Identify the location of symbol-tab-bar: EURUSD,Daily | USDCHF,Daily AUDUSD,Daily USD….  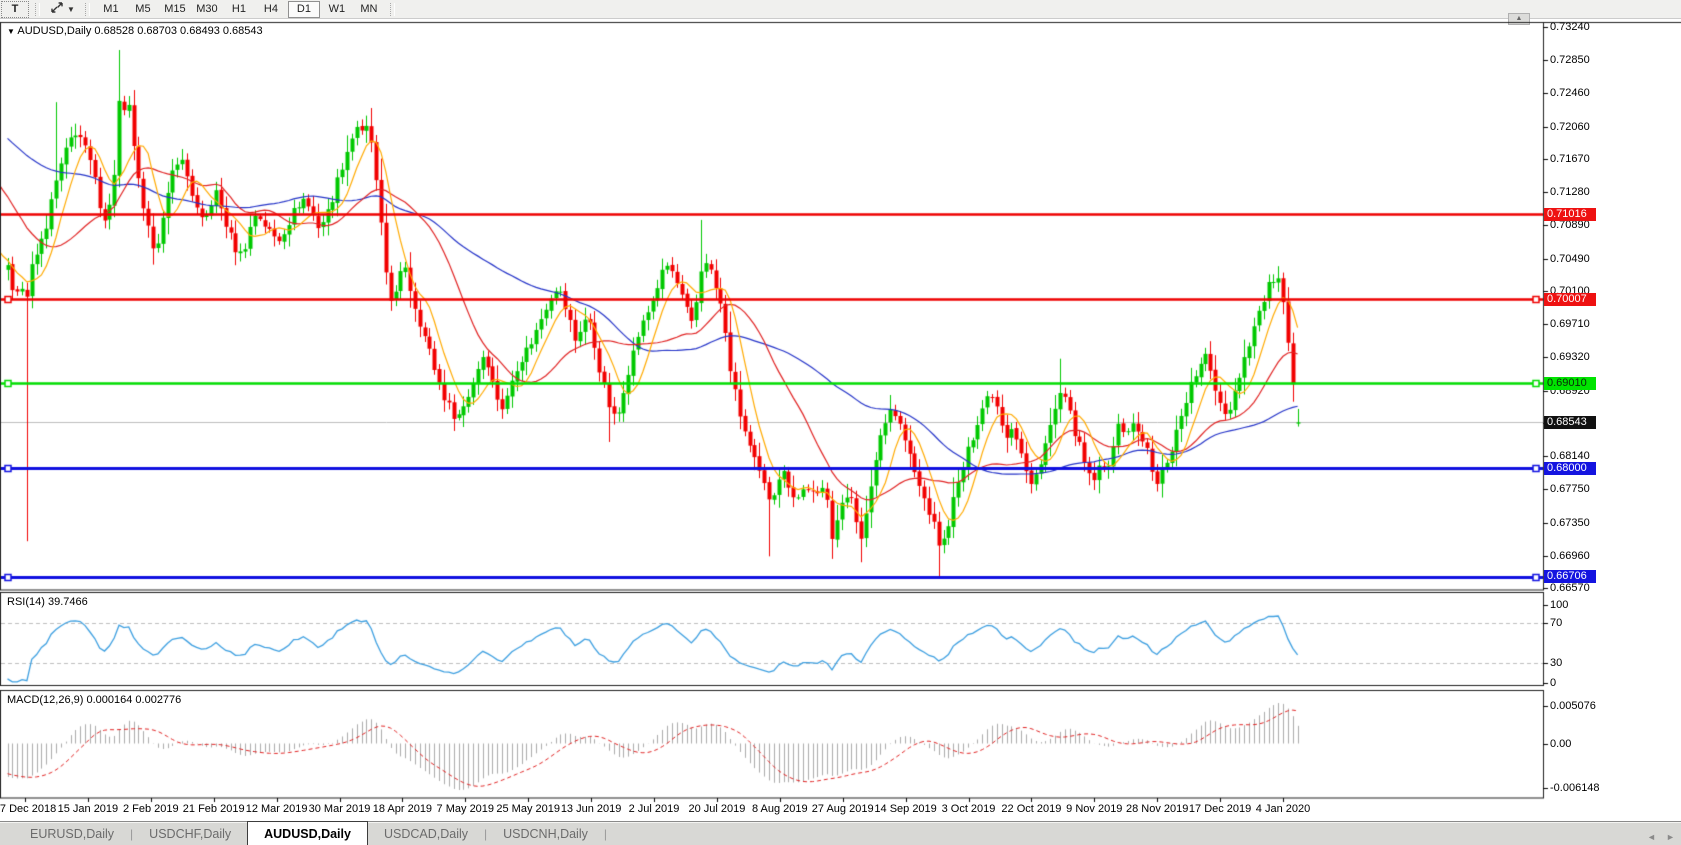
(840, 833).